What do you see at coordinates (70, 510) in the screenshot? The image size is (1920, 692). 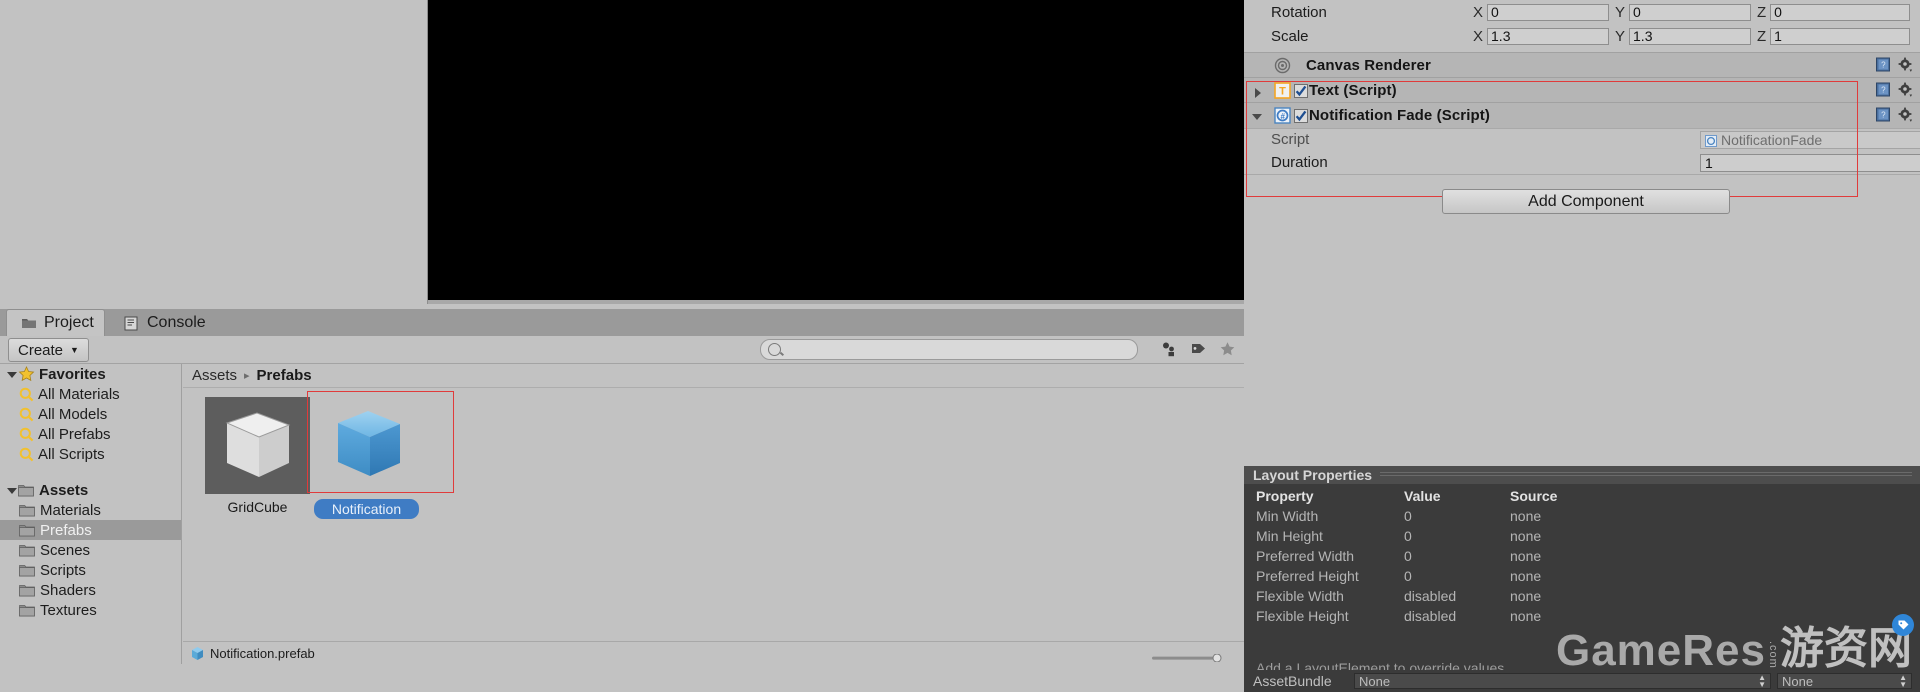 I see `tree-item-label: Materials` at bounding box center [70, 510].